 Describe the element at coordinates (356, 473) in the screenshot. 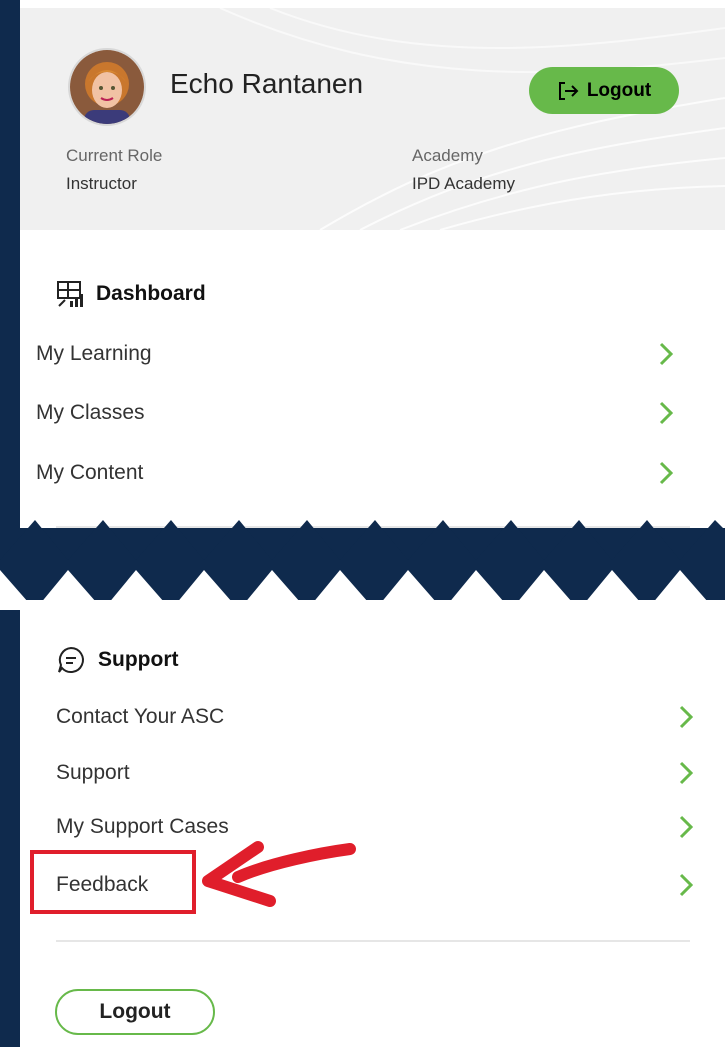

I see `nav-item-my-content: My Content` at that location.